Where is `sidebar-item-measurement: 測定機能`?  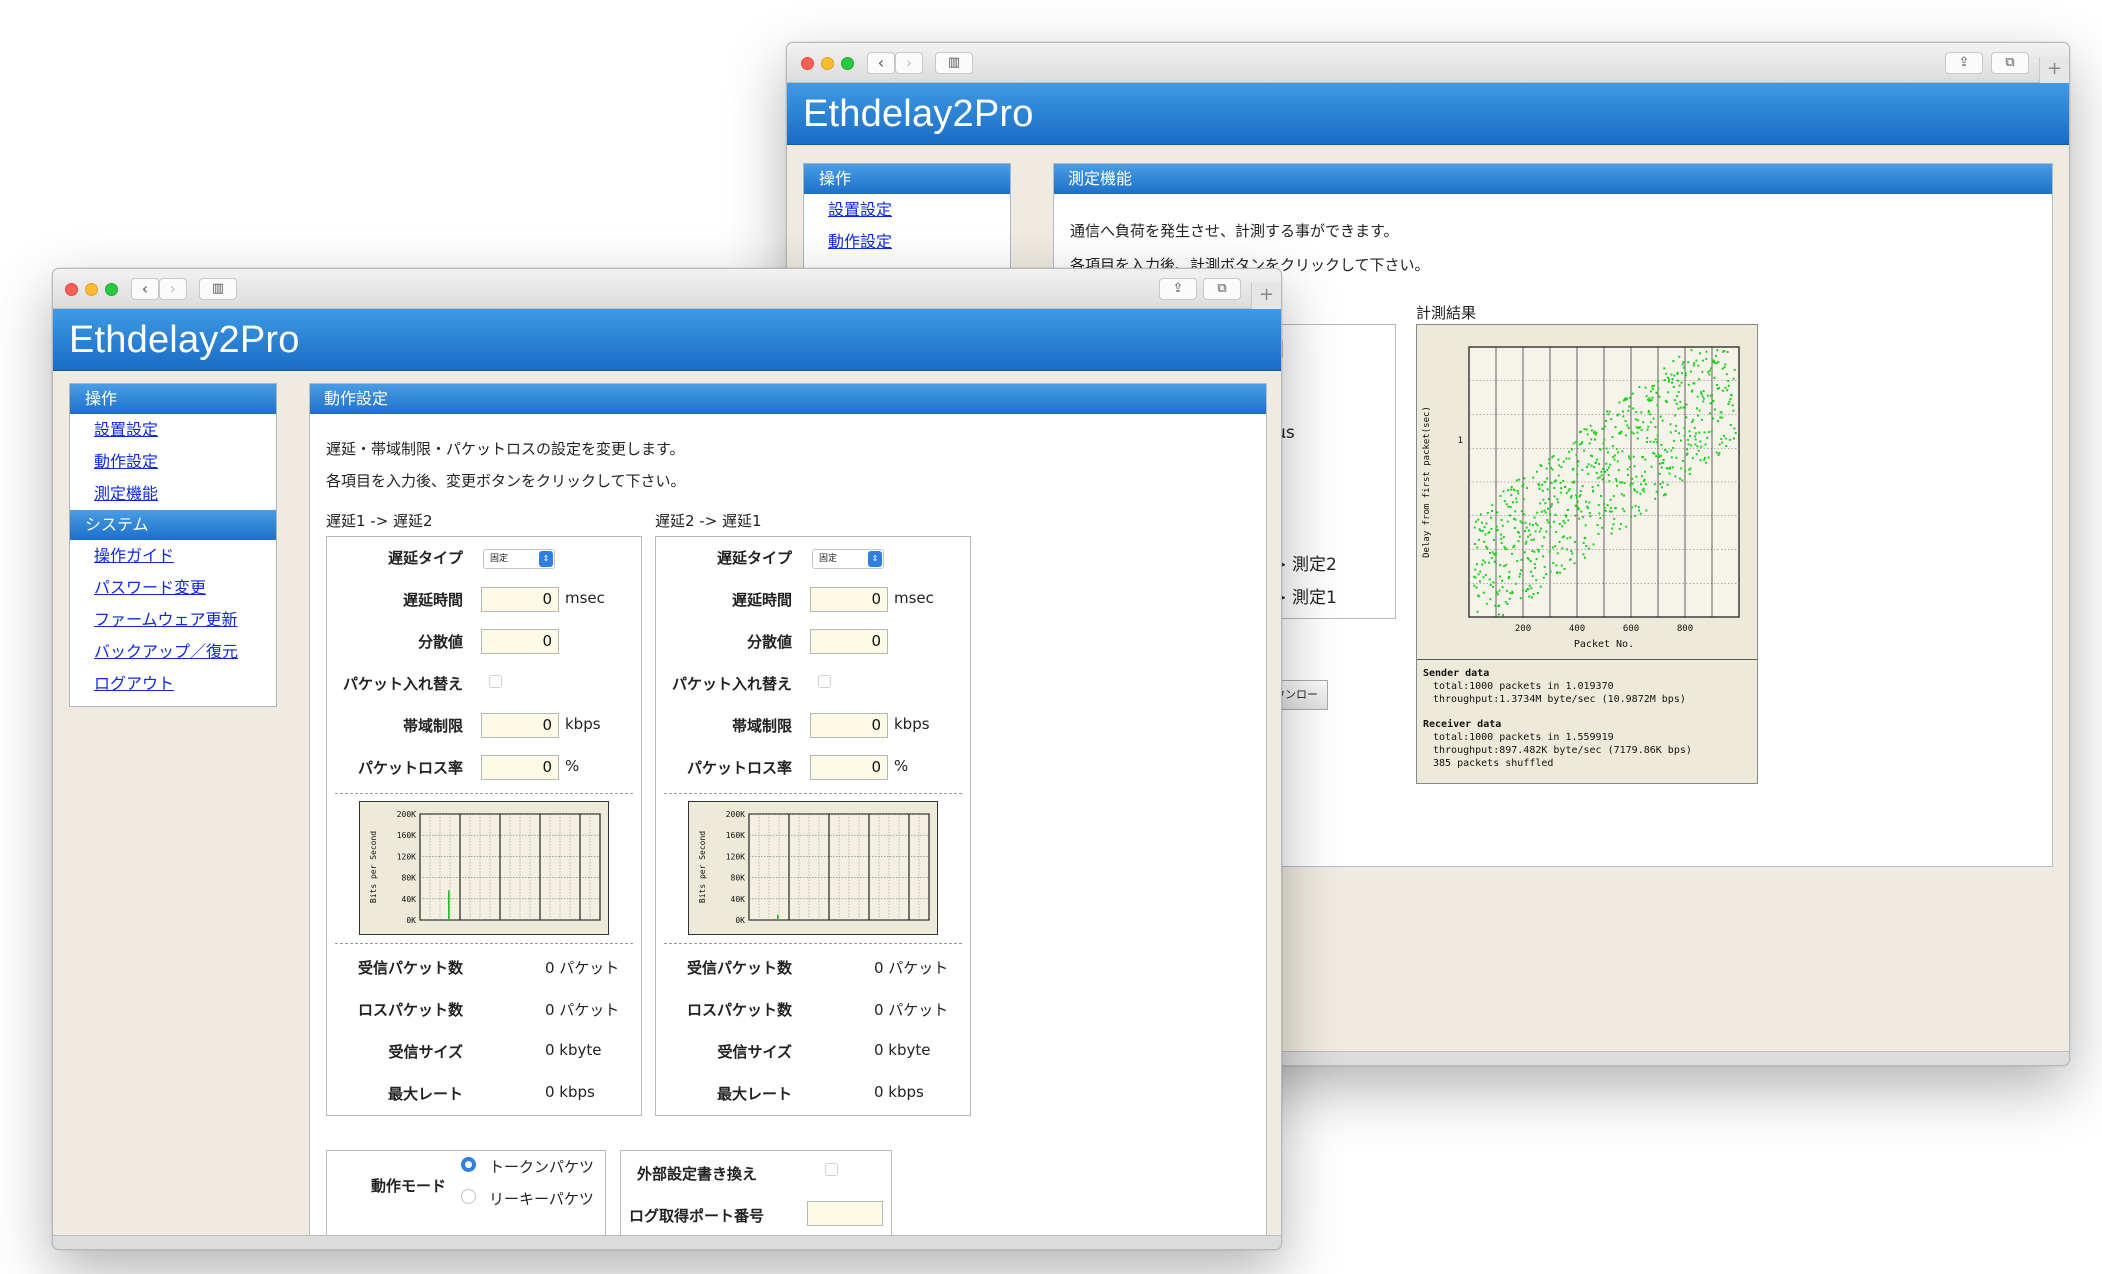 sidebar-item-measurement: 測定機能 is located at coordinates (173, 494).